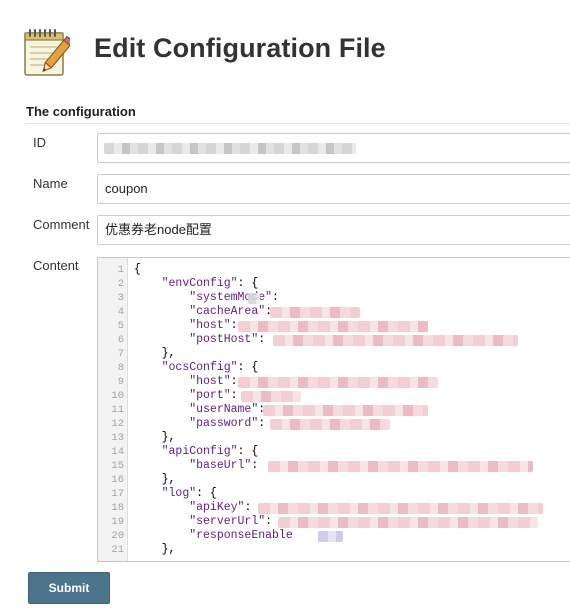  What do you see at coordinates (61, 224) in the screenshot?
I see `comment-label: Comment` at bounding box center [61, 224].